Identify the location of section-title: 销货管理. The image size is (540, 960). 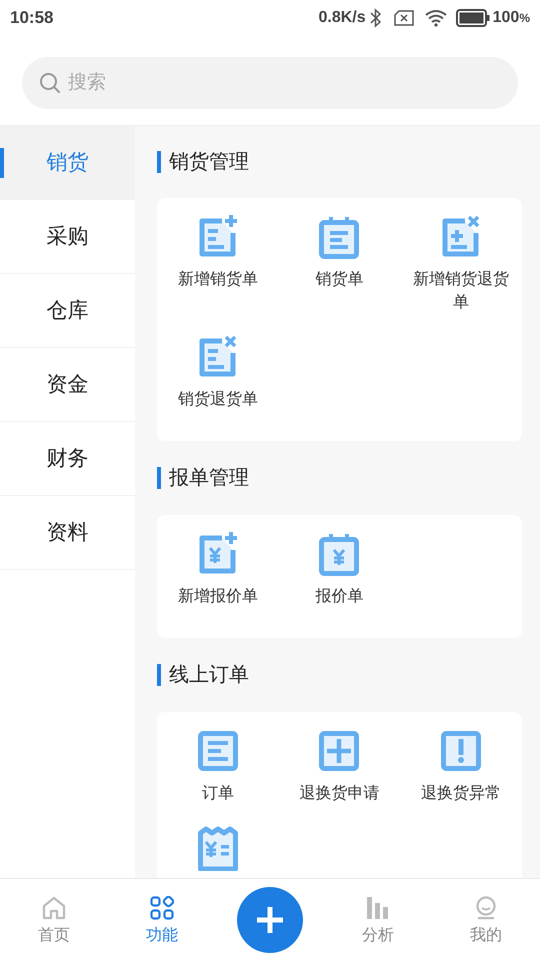
(209, 162).